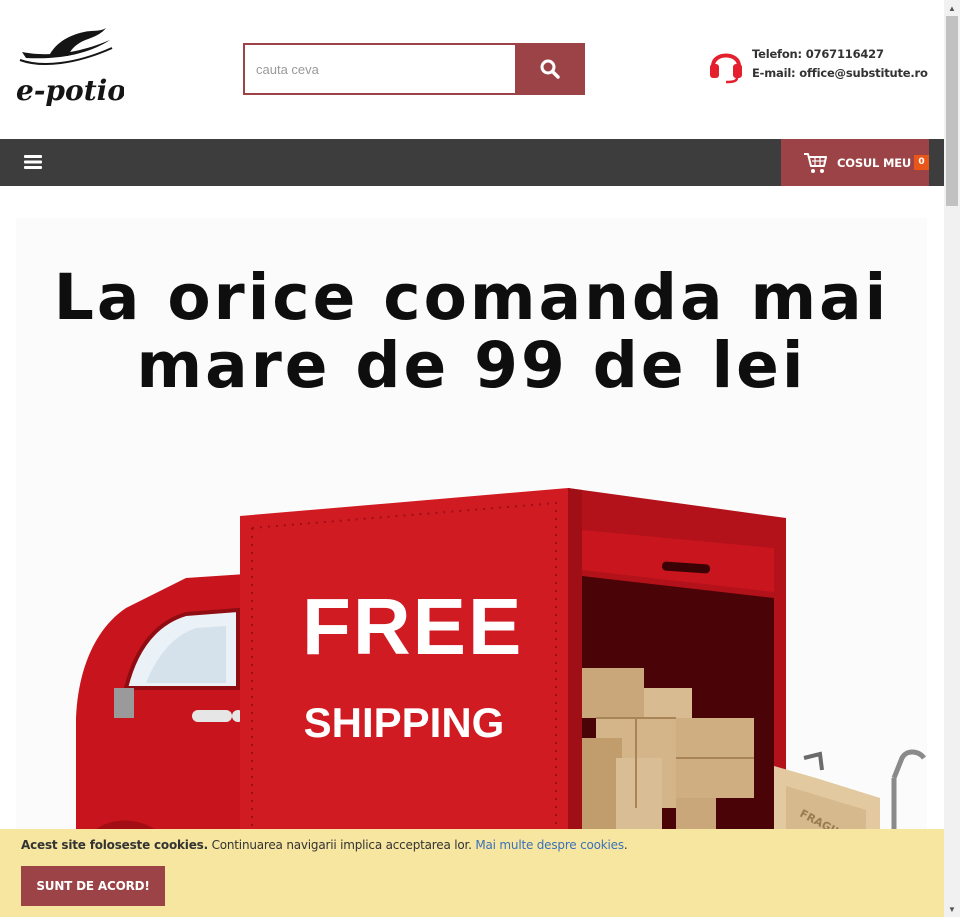 Image resolution: width=960 pixels, height=917 pixels. I want to click on scroll-down-arrow-icon: ▼, so click(952, 909).